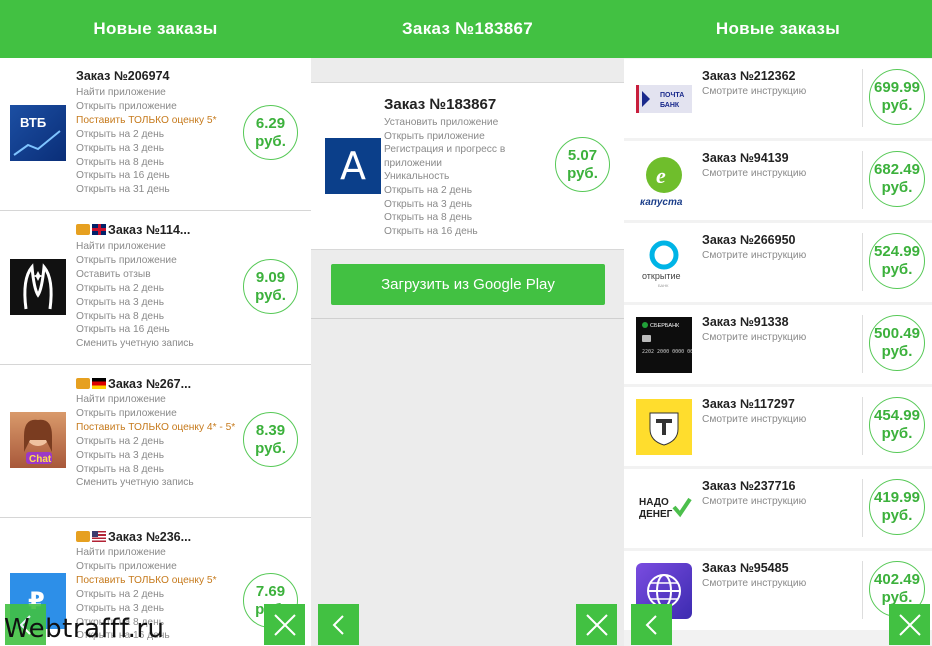  Describe the element at coordinates (664, 427) in the screenshot. I see `tinkoff-logo` at that location.